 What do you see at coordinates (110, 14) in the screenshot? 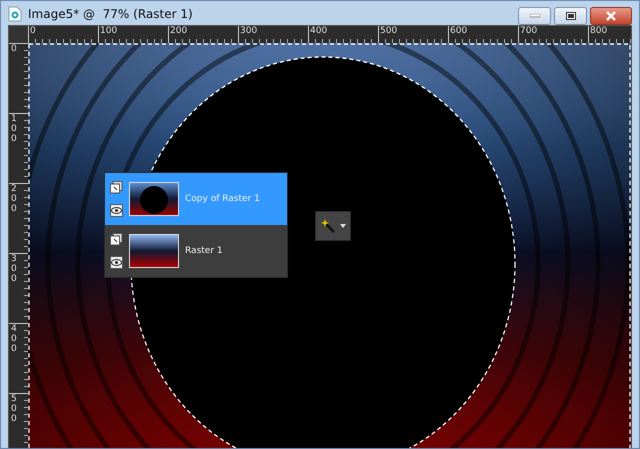
I see `window-title: Image5* @ 77% (Raster 1)` at bounding box center [110, 14].